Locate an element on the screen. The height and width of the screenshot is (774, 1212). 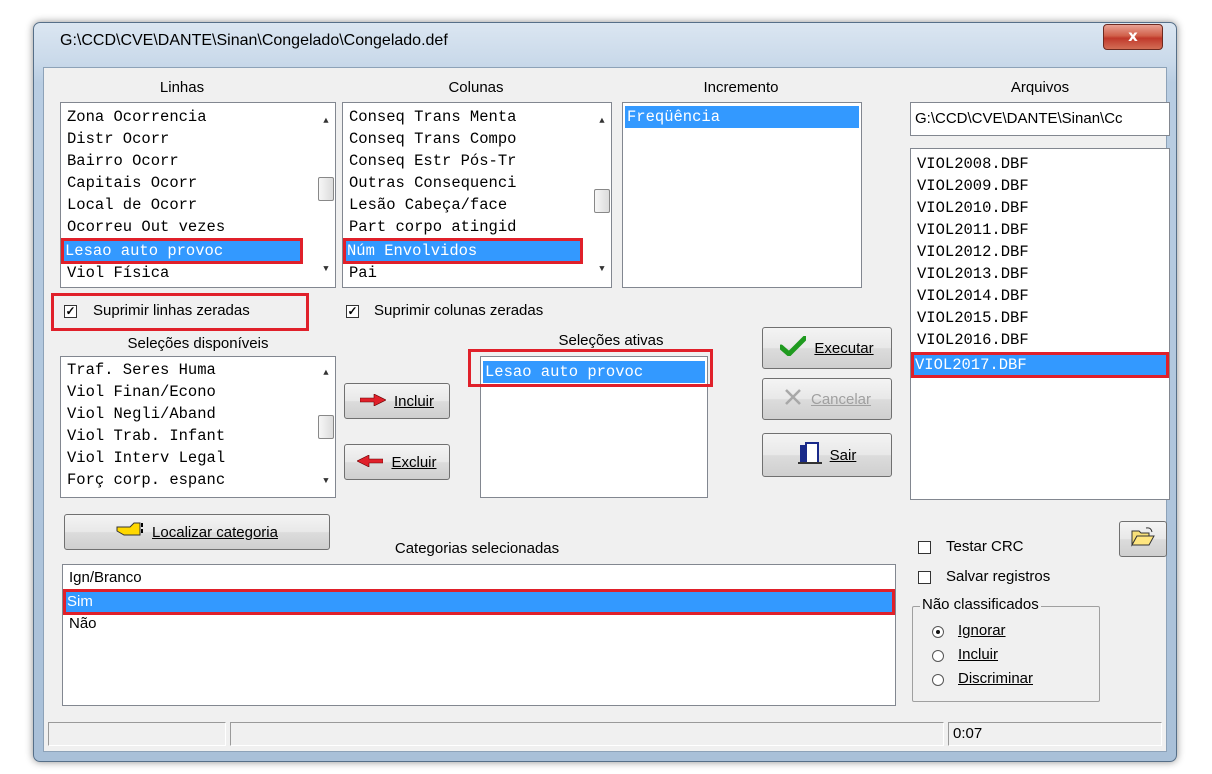
list-item-selected: Sim is located at coordinates (479, 602).